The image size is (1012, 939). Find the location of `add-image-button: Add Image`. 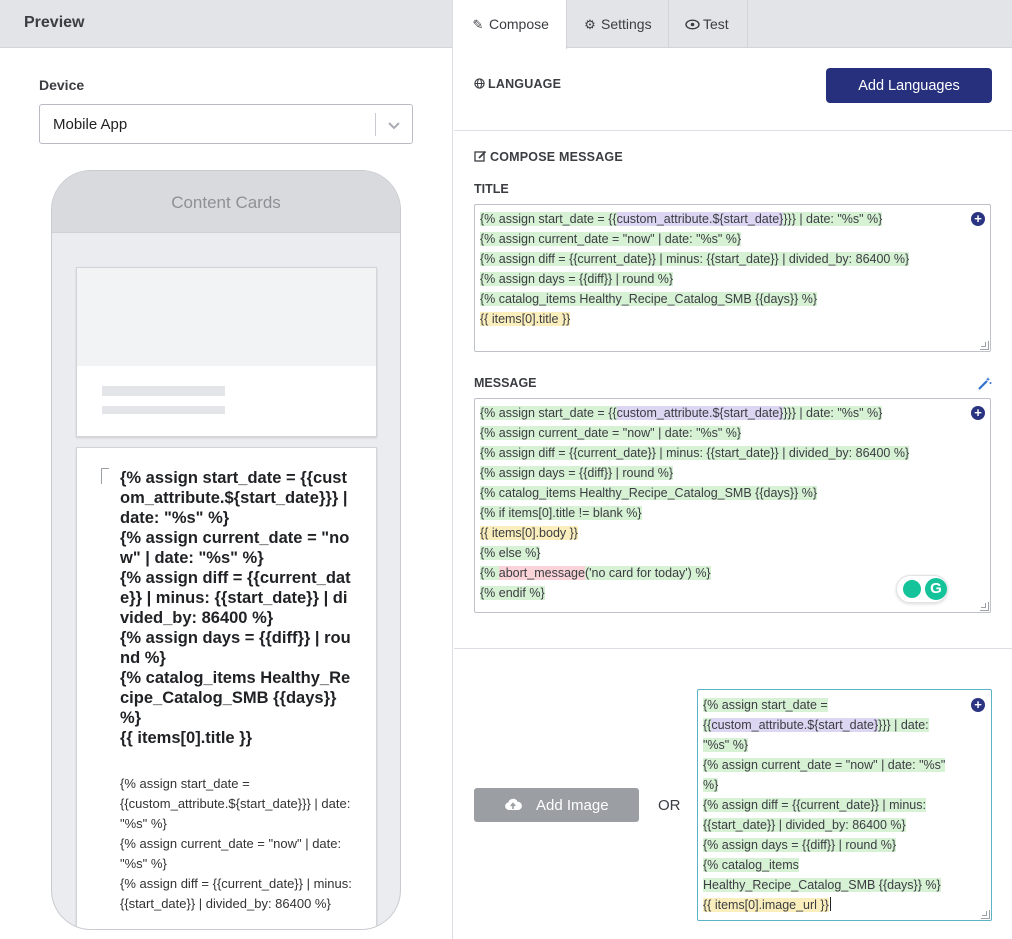

add-image-button: Add Image is located at coordinates (556, 805).